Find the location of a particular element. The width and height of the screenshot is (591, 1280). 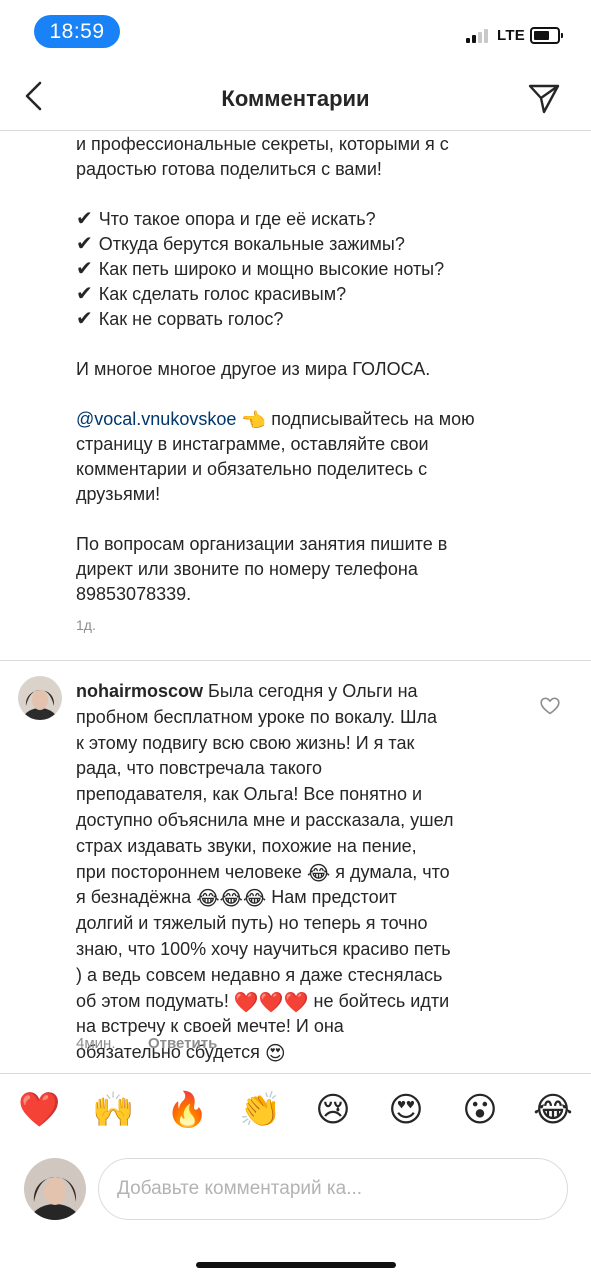

share-button is located at coordinates (544, 98).